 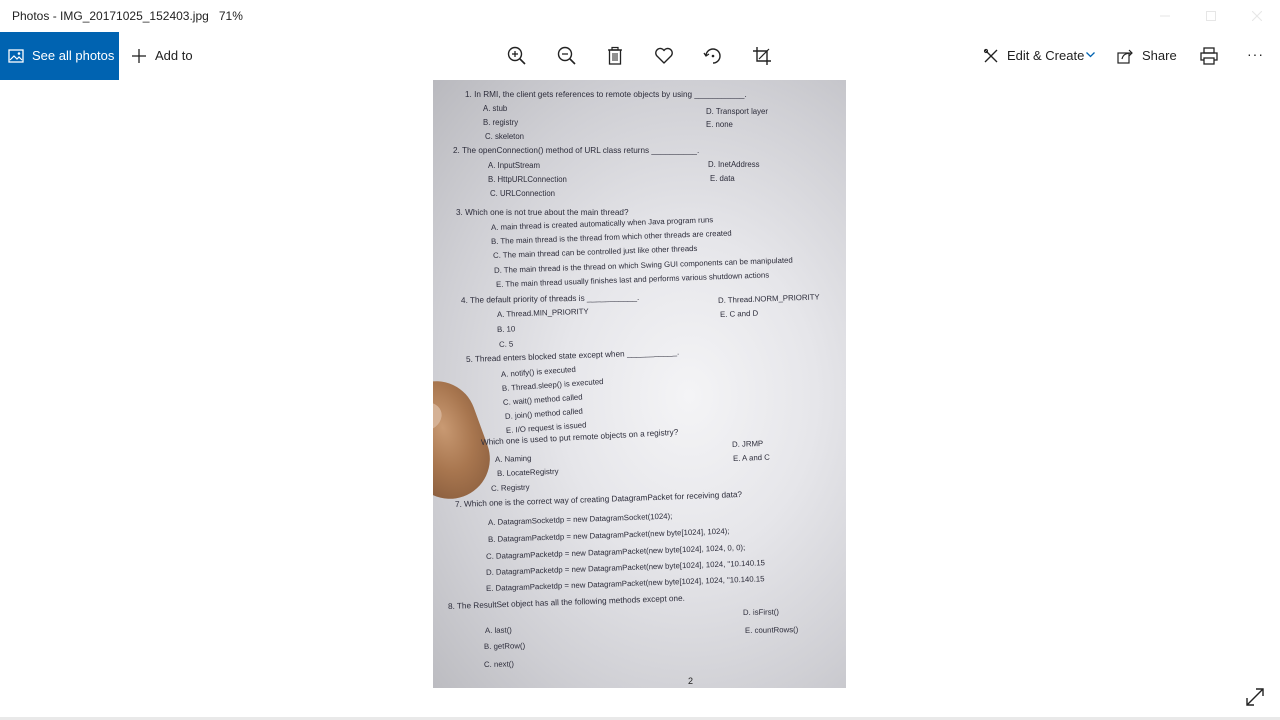 What do you see at coordinates (751, 457) in the screenshot?
I see `question-6-option: E. A and C` at bounding box center [751, 457].